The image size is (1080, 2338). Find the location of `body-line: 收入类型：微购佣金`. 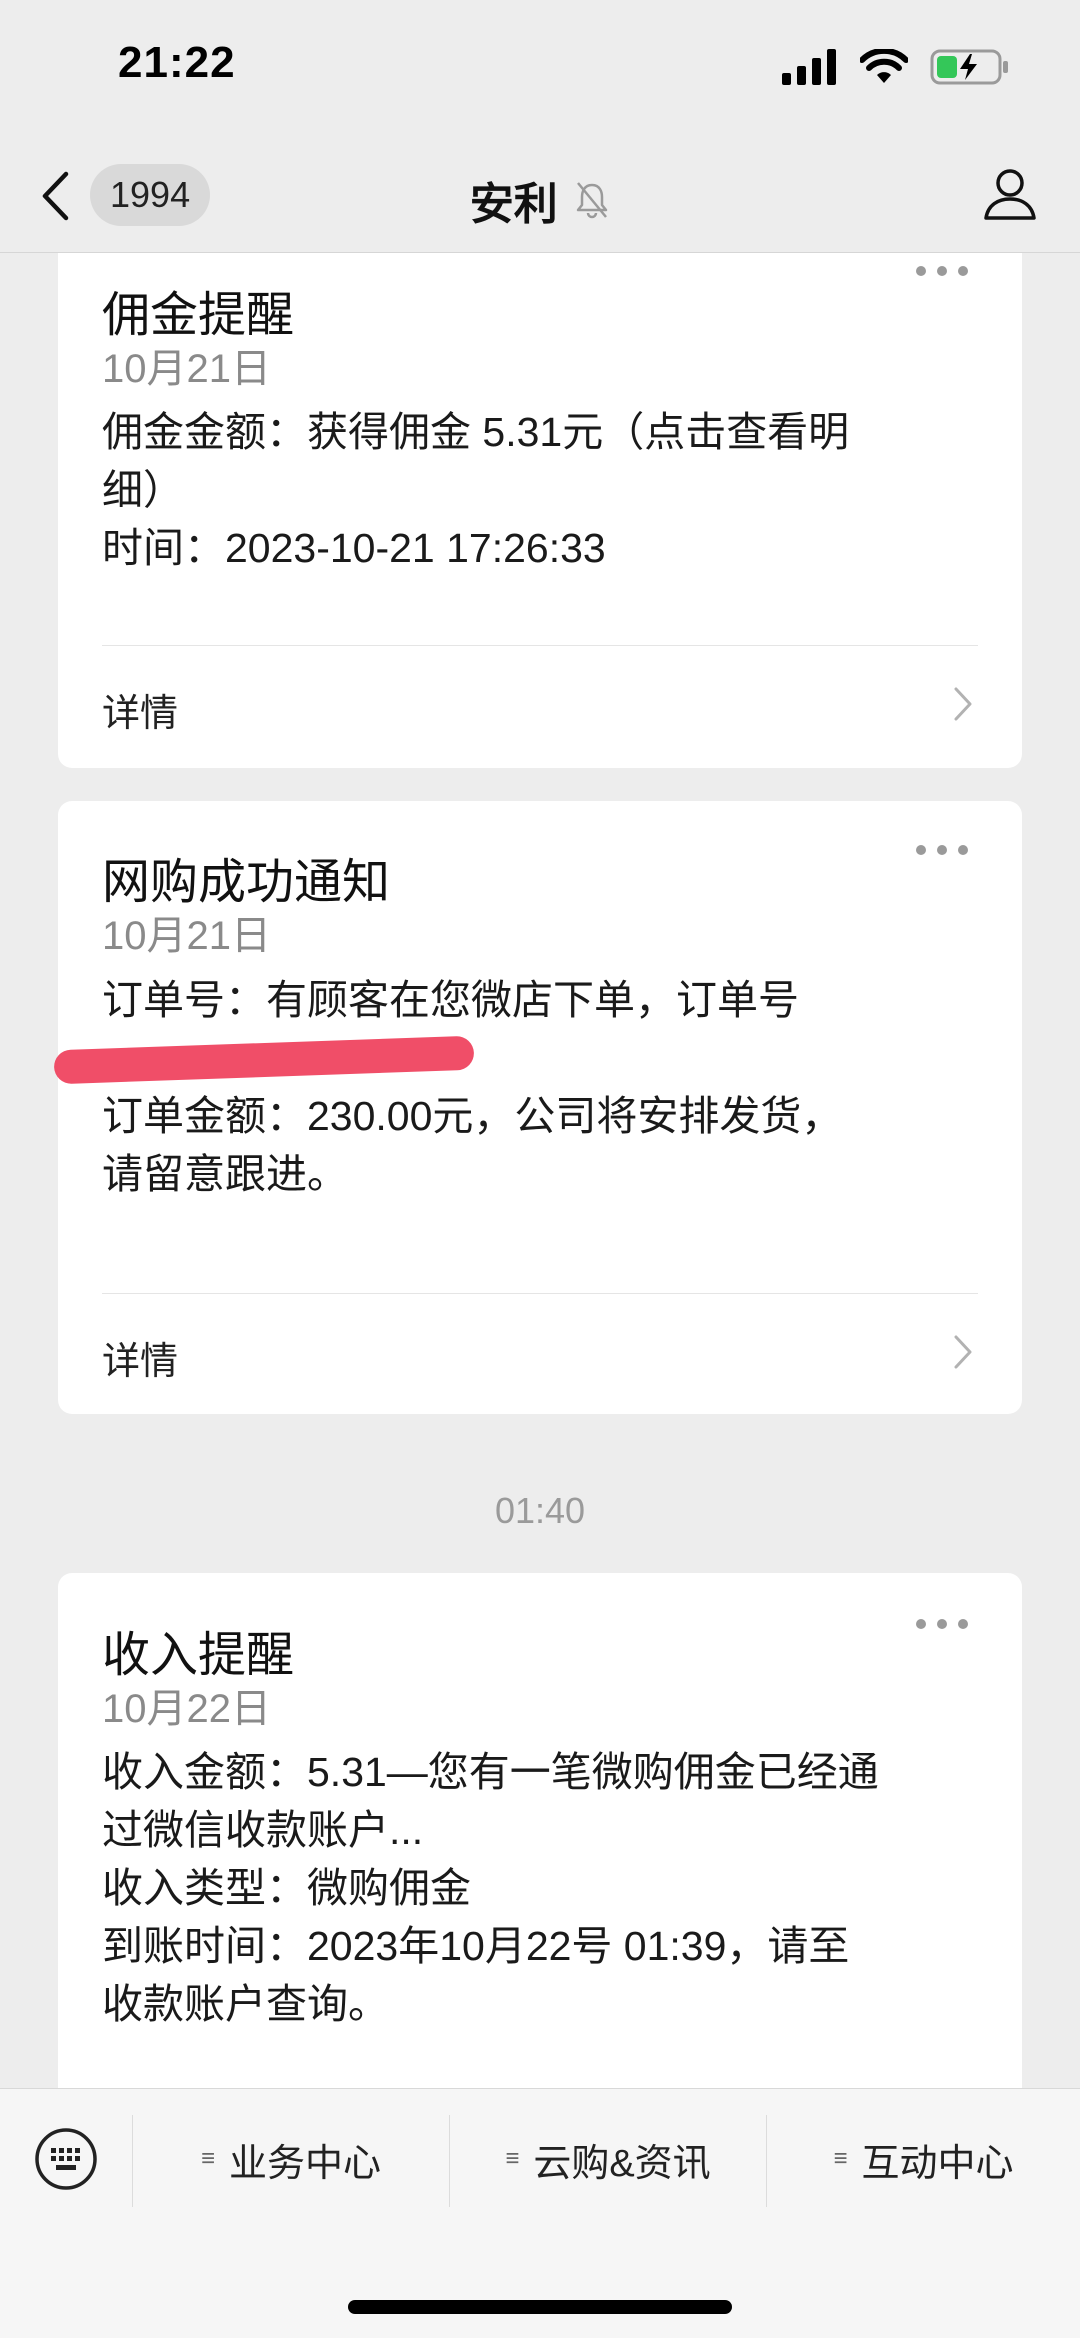

body-line: 收入类型：微购佣金 is located at coordinates (286, 1888).